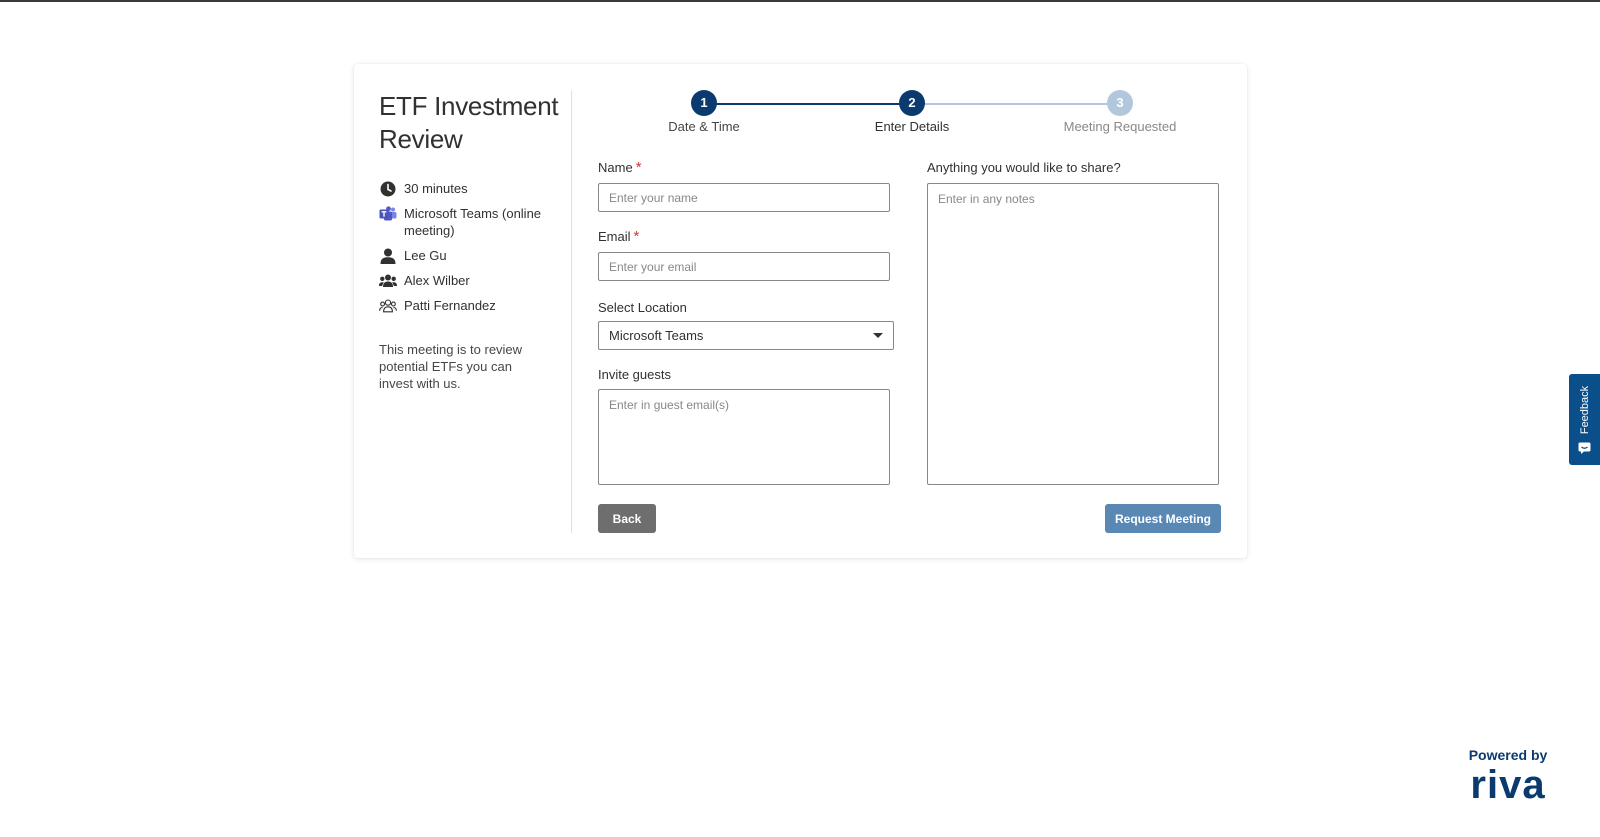 The height and width of the screenshot is (837, 1600). I want to click on meta-attendee-2-text: Patti Fernandez, so click(450, 305).